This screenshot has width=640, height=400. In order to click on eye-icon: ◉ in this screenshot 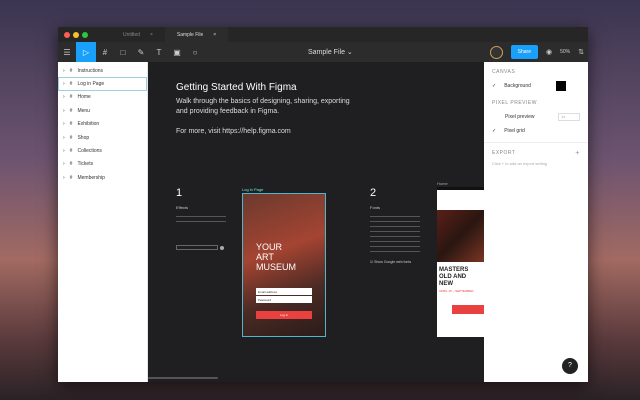, I will do `click(549, 52)`.